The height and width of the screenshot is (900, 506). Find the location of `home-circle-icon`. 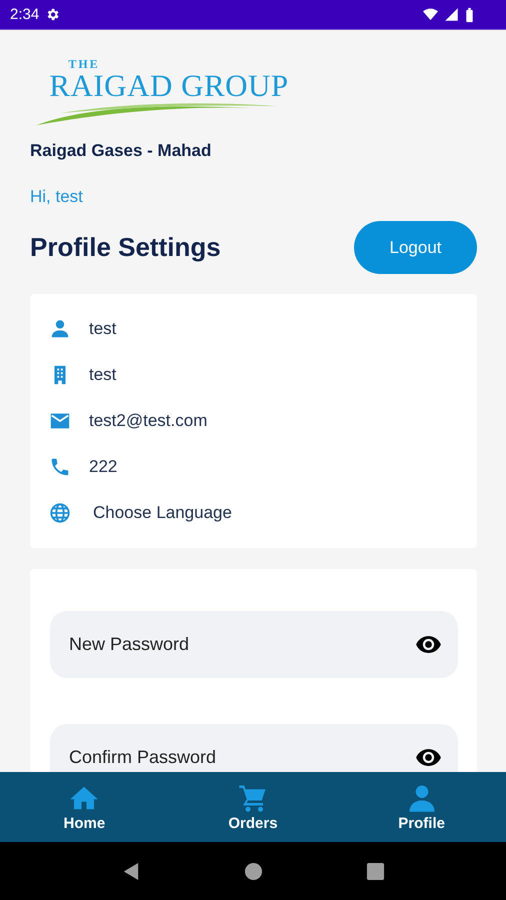

home-circle-icon is located at coordinates (253, 871).